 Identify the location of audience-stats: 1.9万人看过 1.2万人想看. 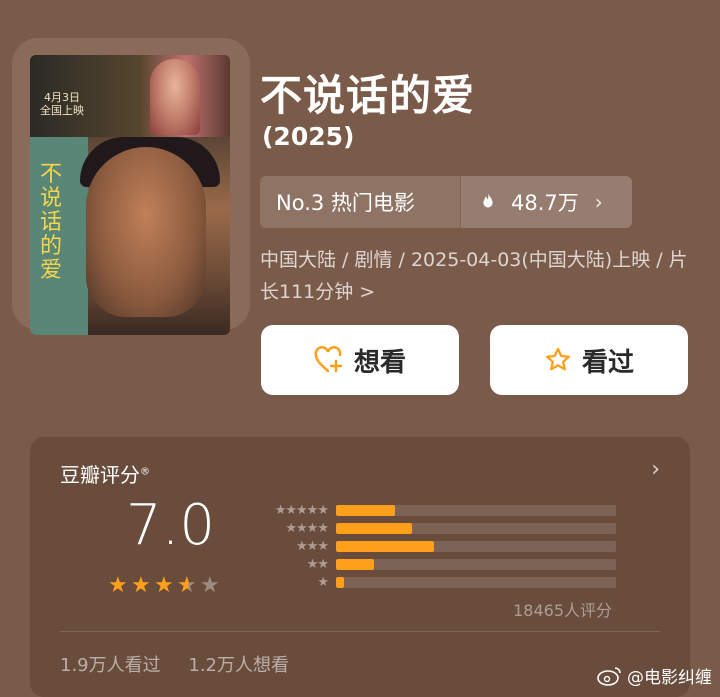
(185, 664).